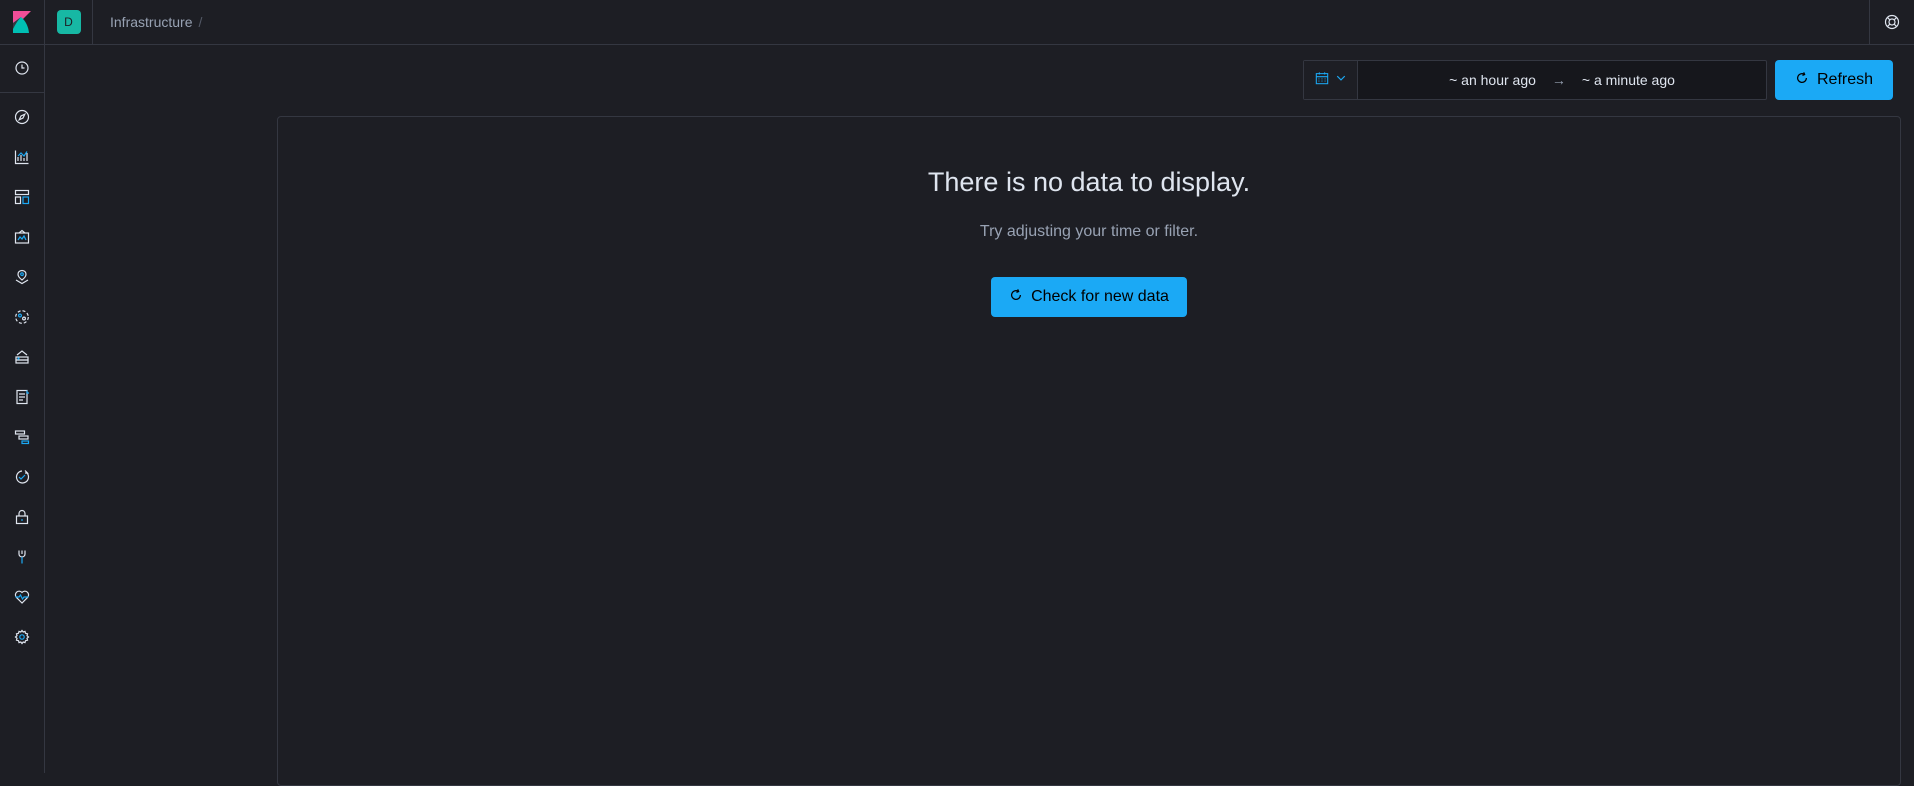 The width and height of the screenshot is (1914, 786). I want to click on end-date-button: ~ a minute ago, so click(1628, 80).